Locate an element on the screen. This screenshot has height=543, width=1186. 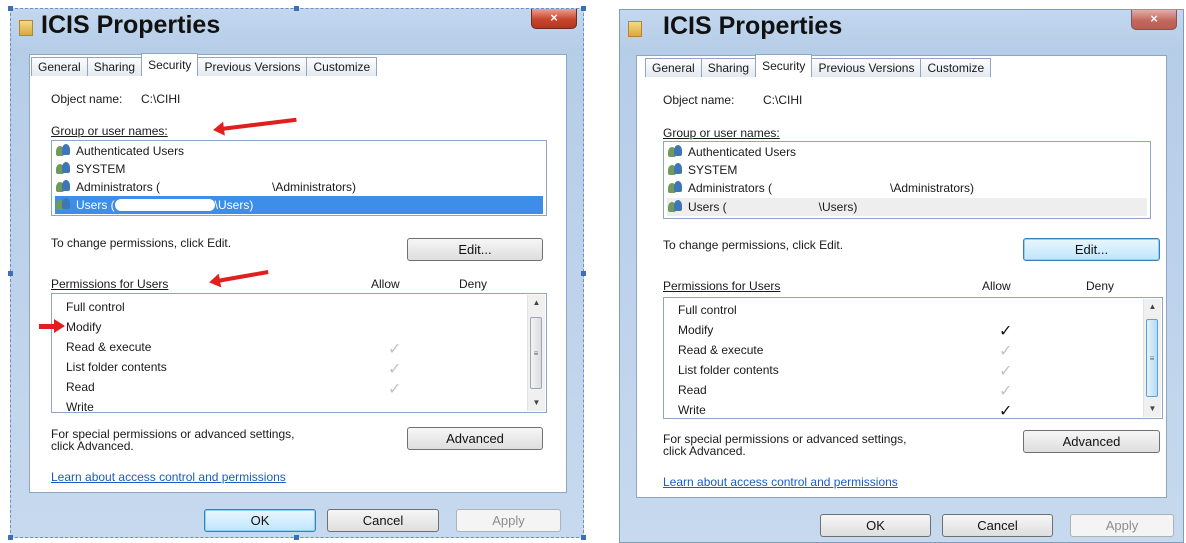
allow-check-write: ✓ is located at coordinates (1005, 412).